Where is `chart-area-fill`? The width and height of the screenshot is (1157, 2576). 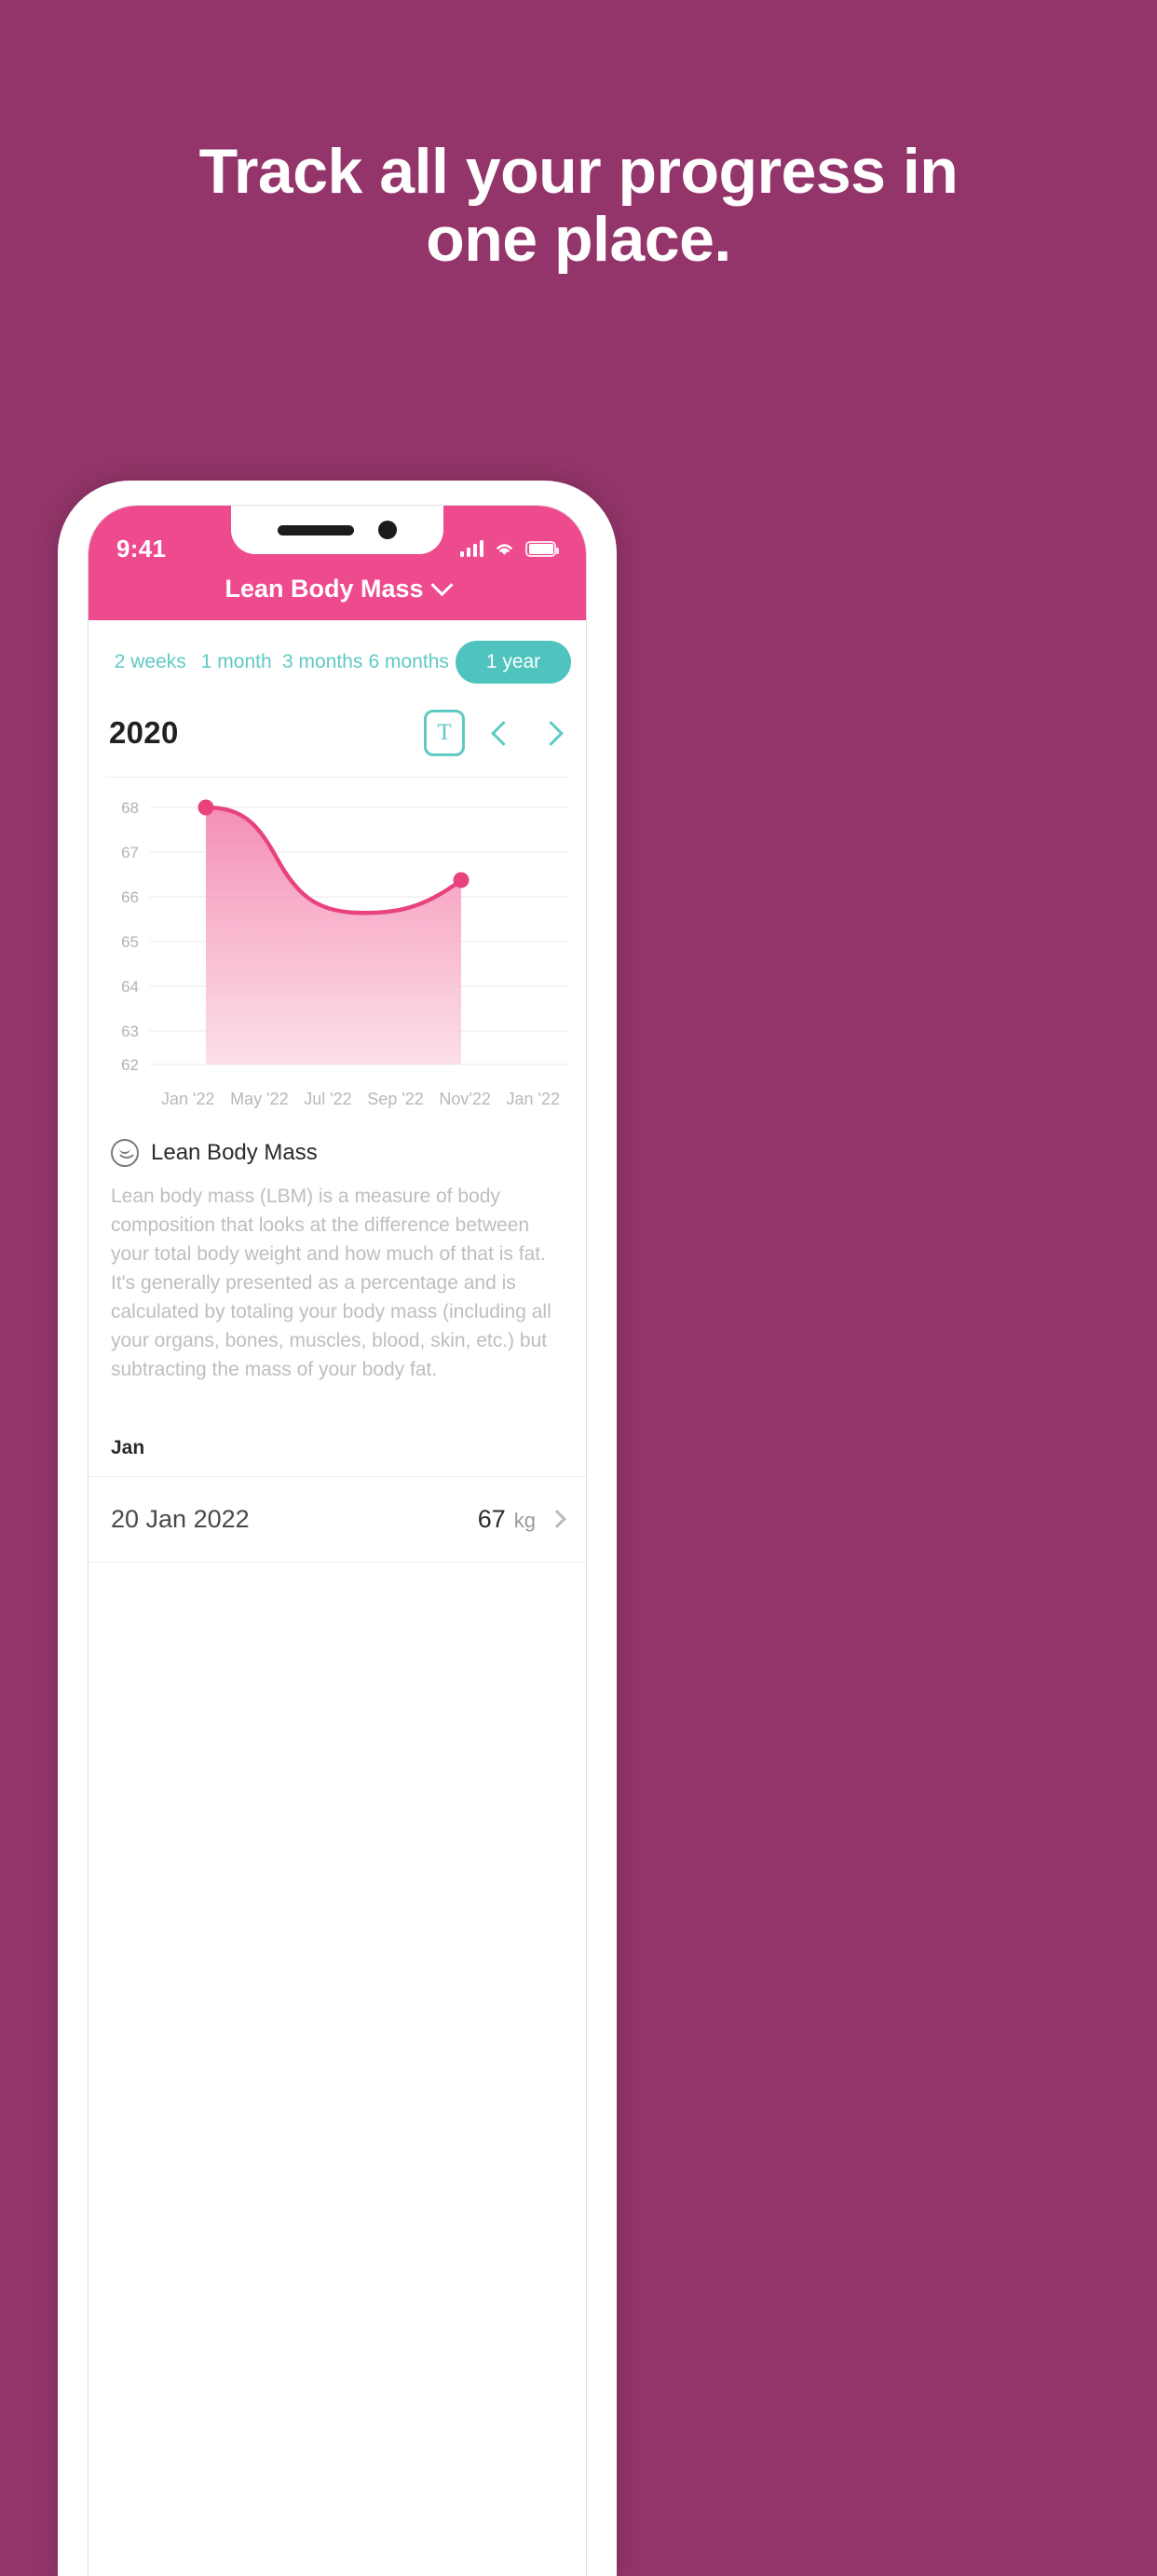
chart-area-fill is located at coordinates (333, 935).